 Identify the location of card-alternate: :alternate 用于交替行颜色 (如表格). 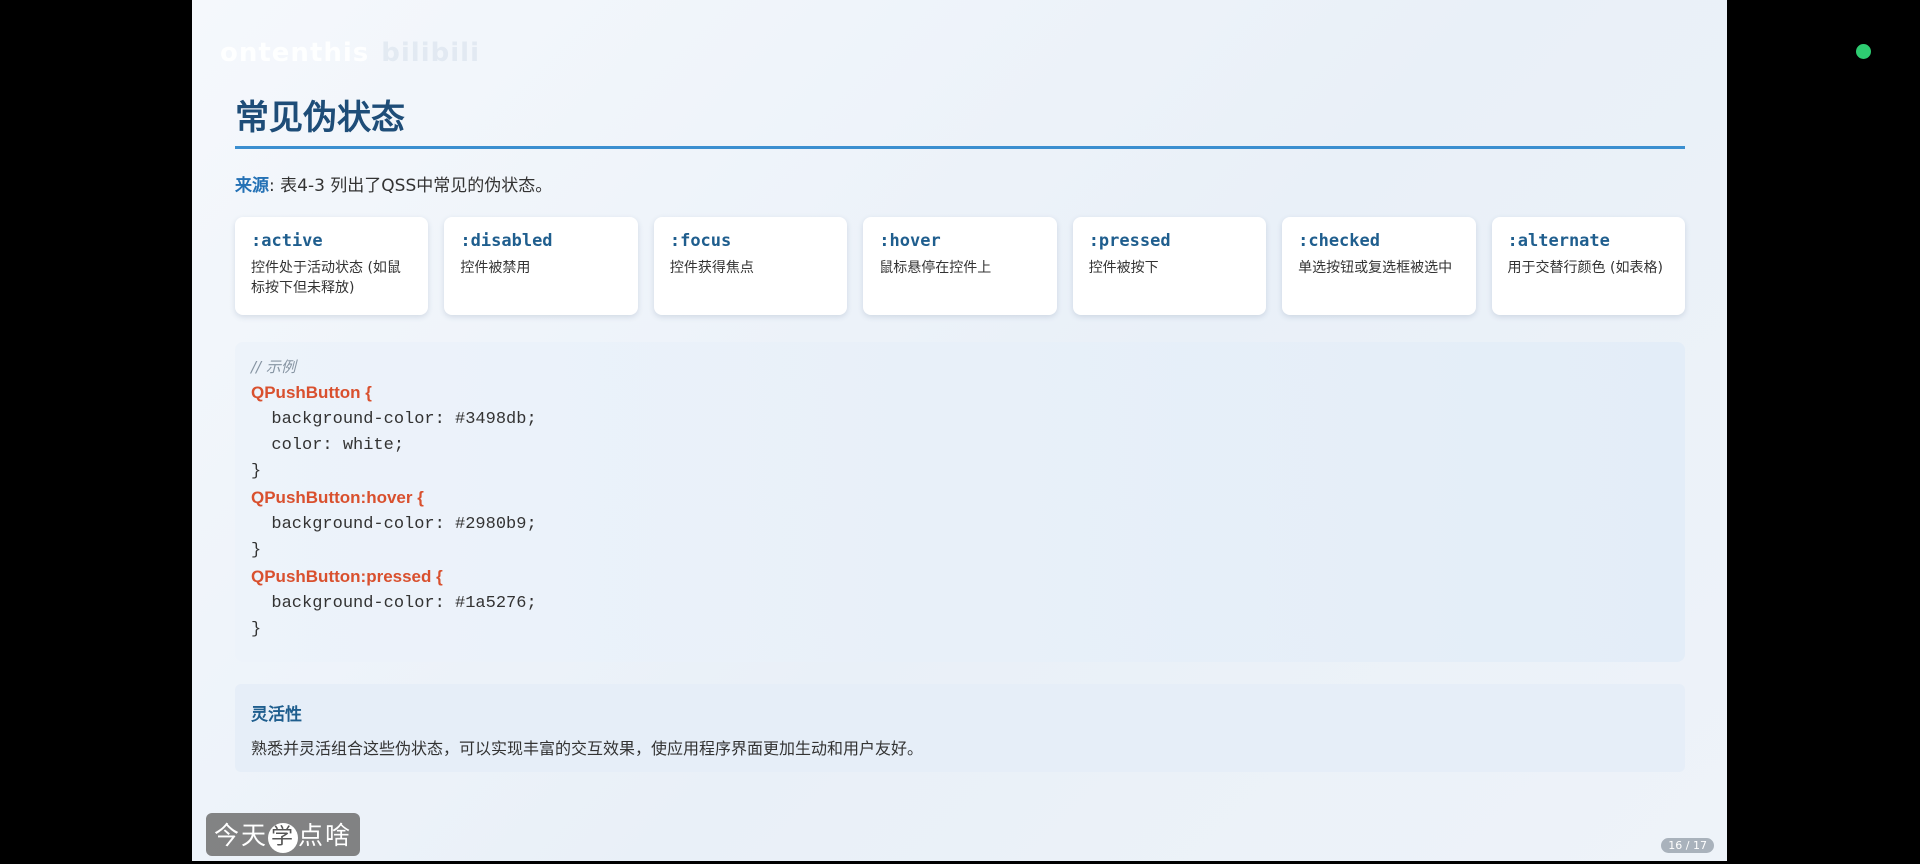
(1588, 266).